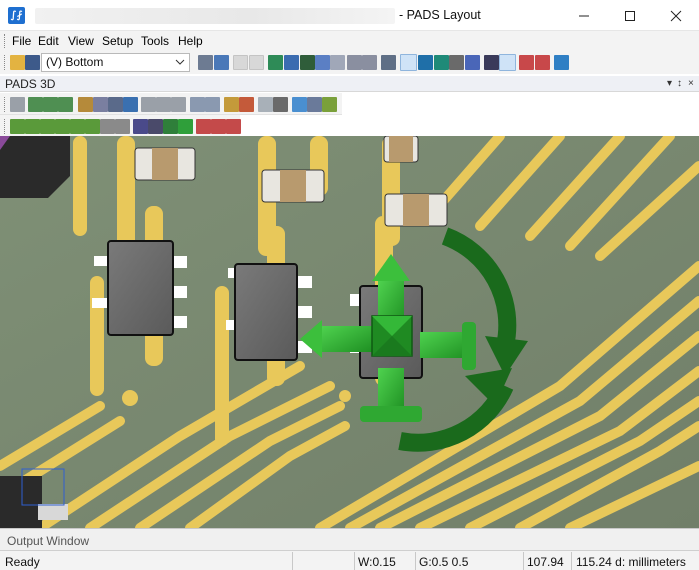 The height and width of the screenshot is (570, 699). Describe the element at coordinates (178, 104) in the screenshot. I see `3d-view-side-icon` at that location.